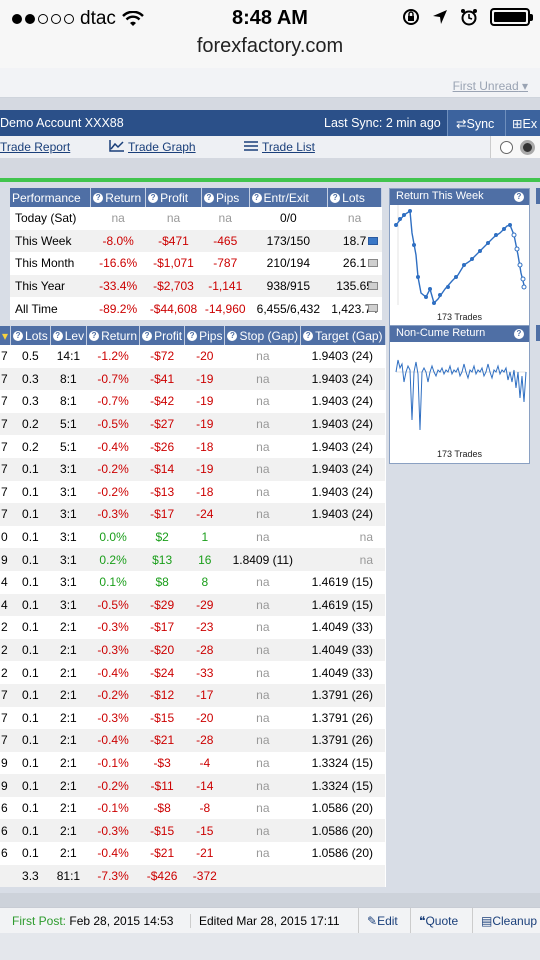 This screenshot has width=540, height=960. Describe the element at coordinates (192, 492) in the screenshot. I see `table-row: 7 0.1 3:1 -0.2% -$13 -18 na 1.9403 (24)` at that location.